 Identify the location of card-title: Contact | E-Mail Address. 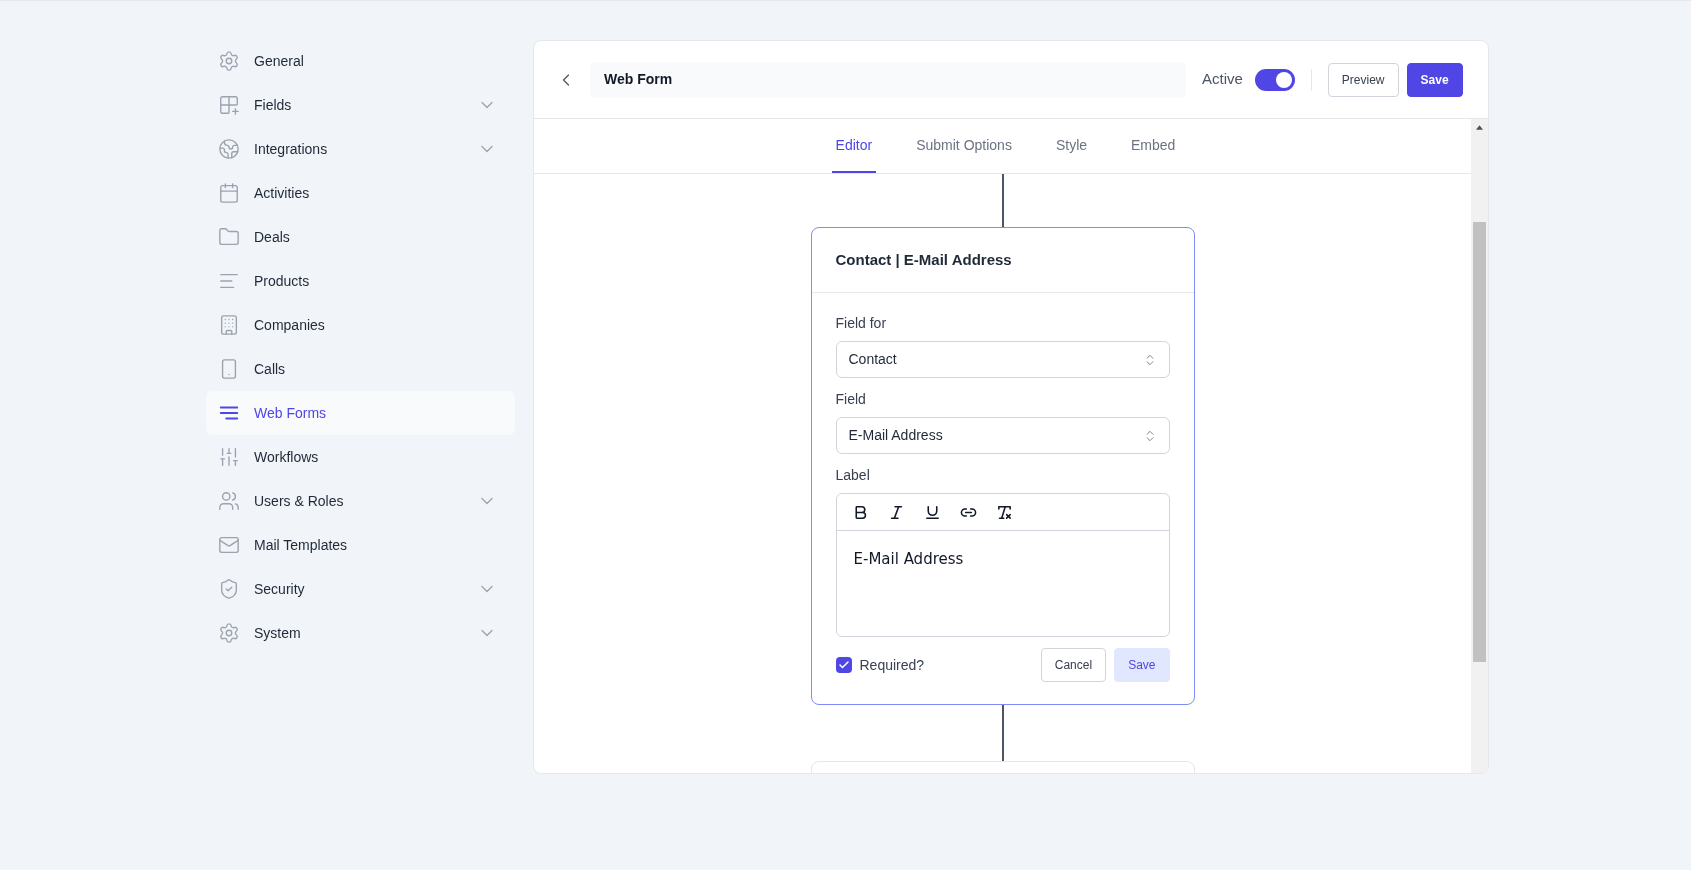
(923, 259).